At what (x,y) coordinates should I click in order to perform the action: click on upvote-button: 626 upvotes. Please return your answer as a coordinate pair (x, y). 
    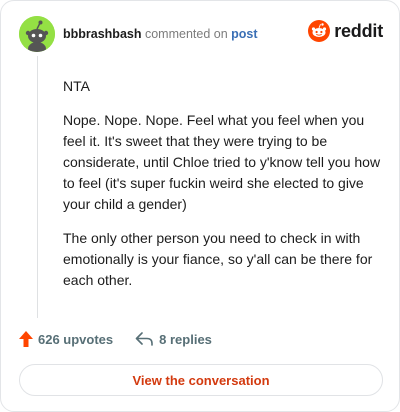
    Looking at the image, I should click on (66, 339).